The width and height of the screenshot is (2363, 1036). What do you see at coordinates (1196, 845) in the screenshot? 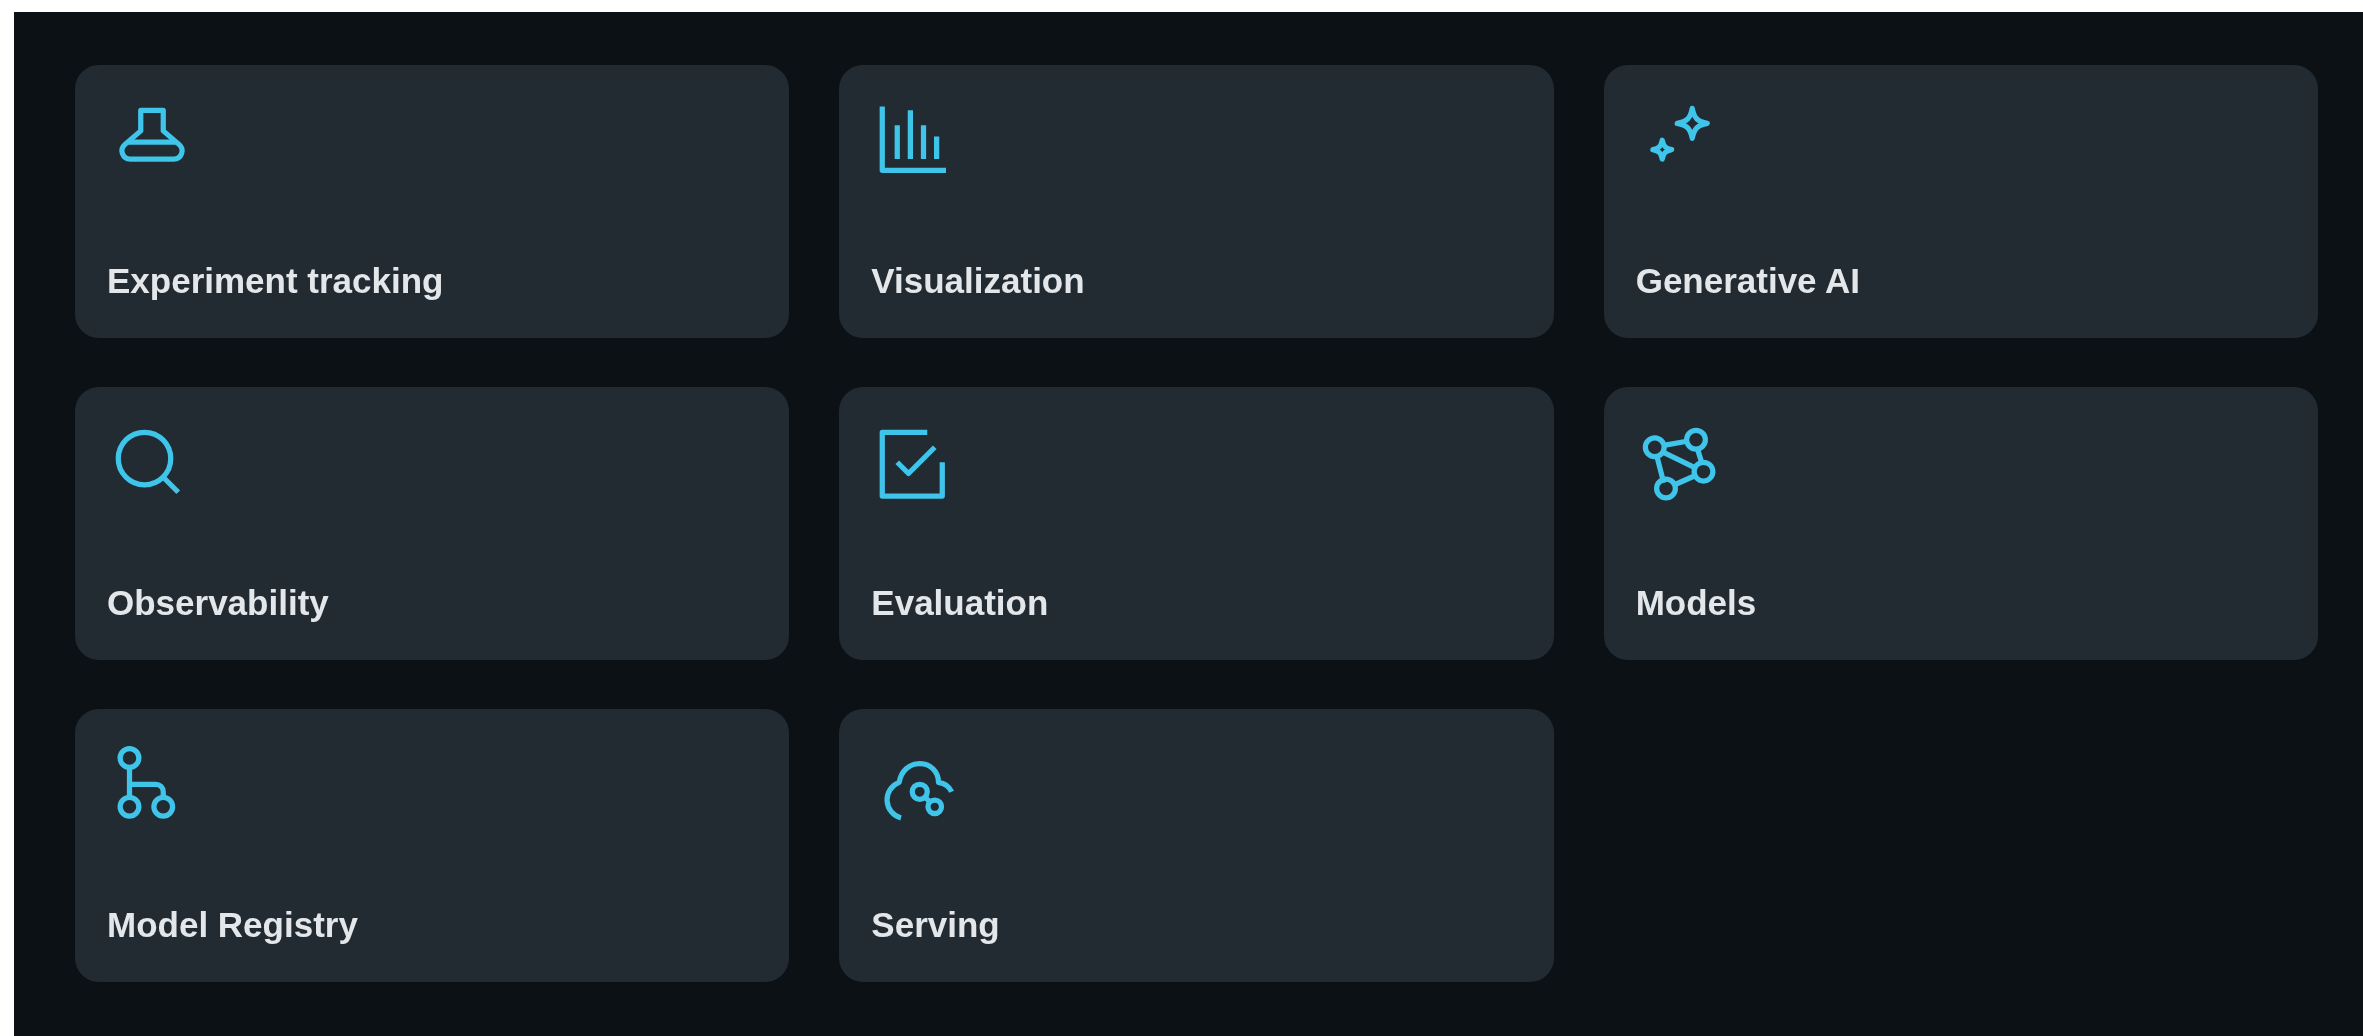
I see `feature-card: Serving` at bounding box center [1196, 845].